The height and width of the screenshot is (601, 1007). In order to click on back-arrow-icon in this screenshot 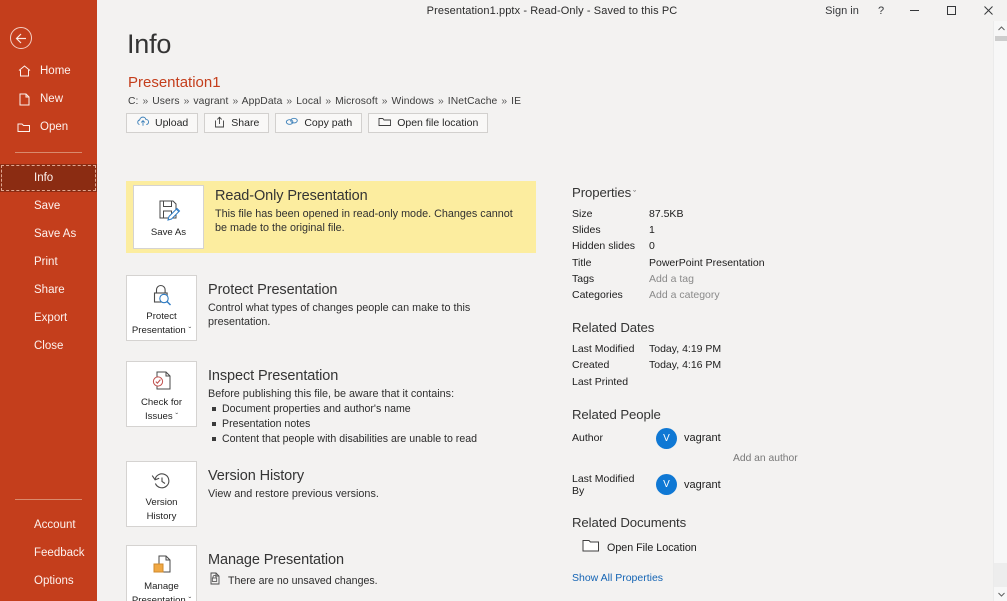, I will do `click(21, 38)`.